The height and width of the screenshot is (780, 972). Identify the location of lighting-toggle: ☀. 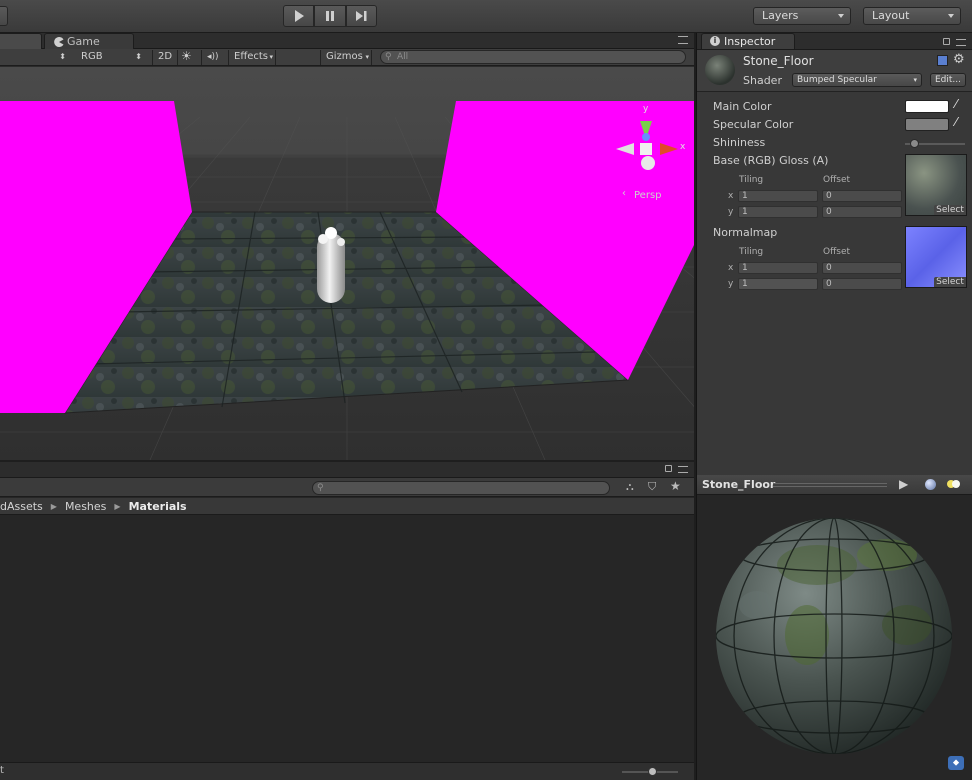
(187, 57).